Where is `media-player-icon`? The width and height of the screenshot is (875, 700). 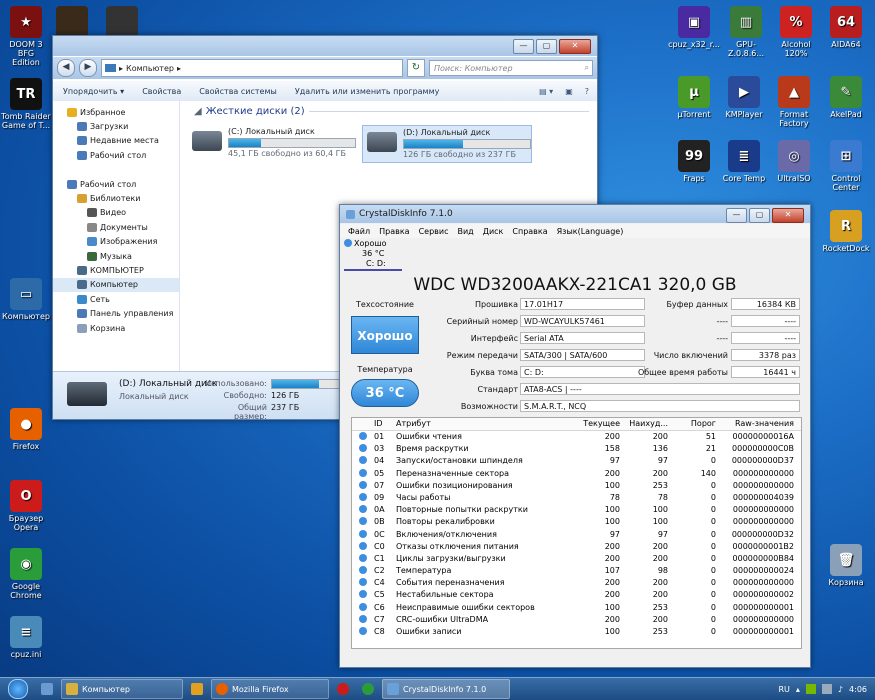
media-player-icon is located at coordinates (197, 689).